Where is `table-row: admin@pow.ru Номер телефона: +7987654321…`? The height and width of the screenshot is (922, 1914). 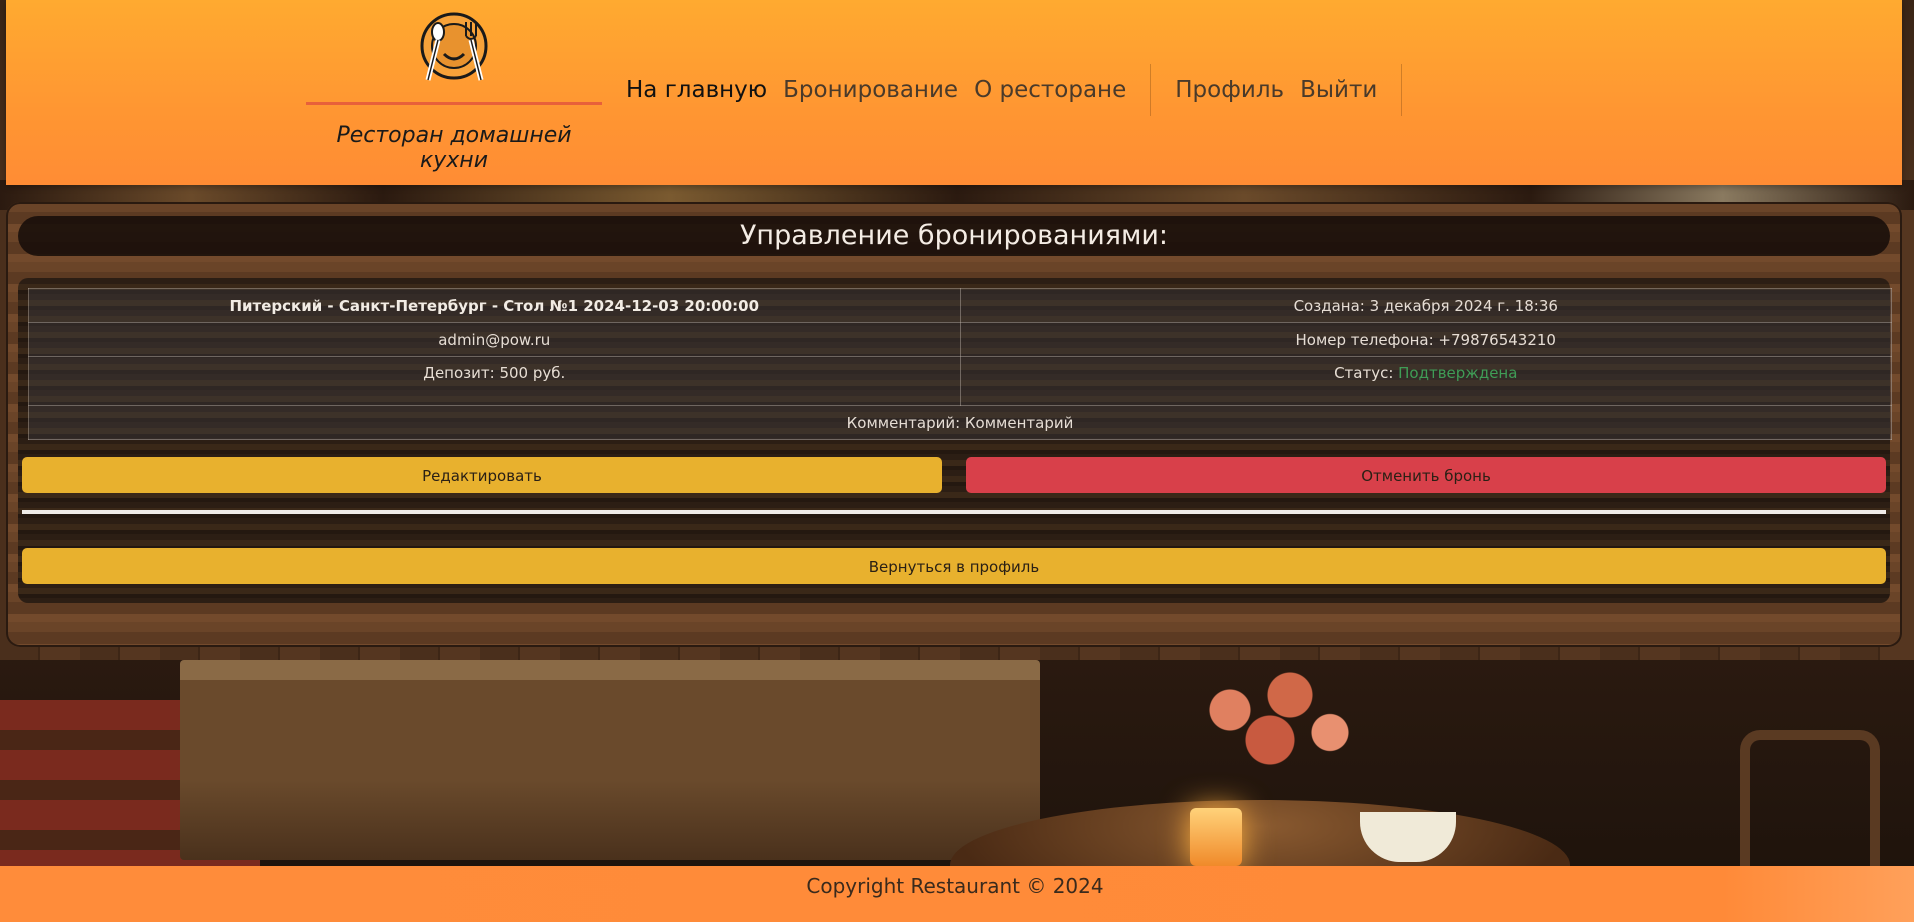
table-row: admin@pow.ru Номер телефона: +7987654321… is located at coordinates (960, 339).